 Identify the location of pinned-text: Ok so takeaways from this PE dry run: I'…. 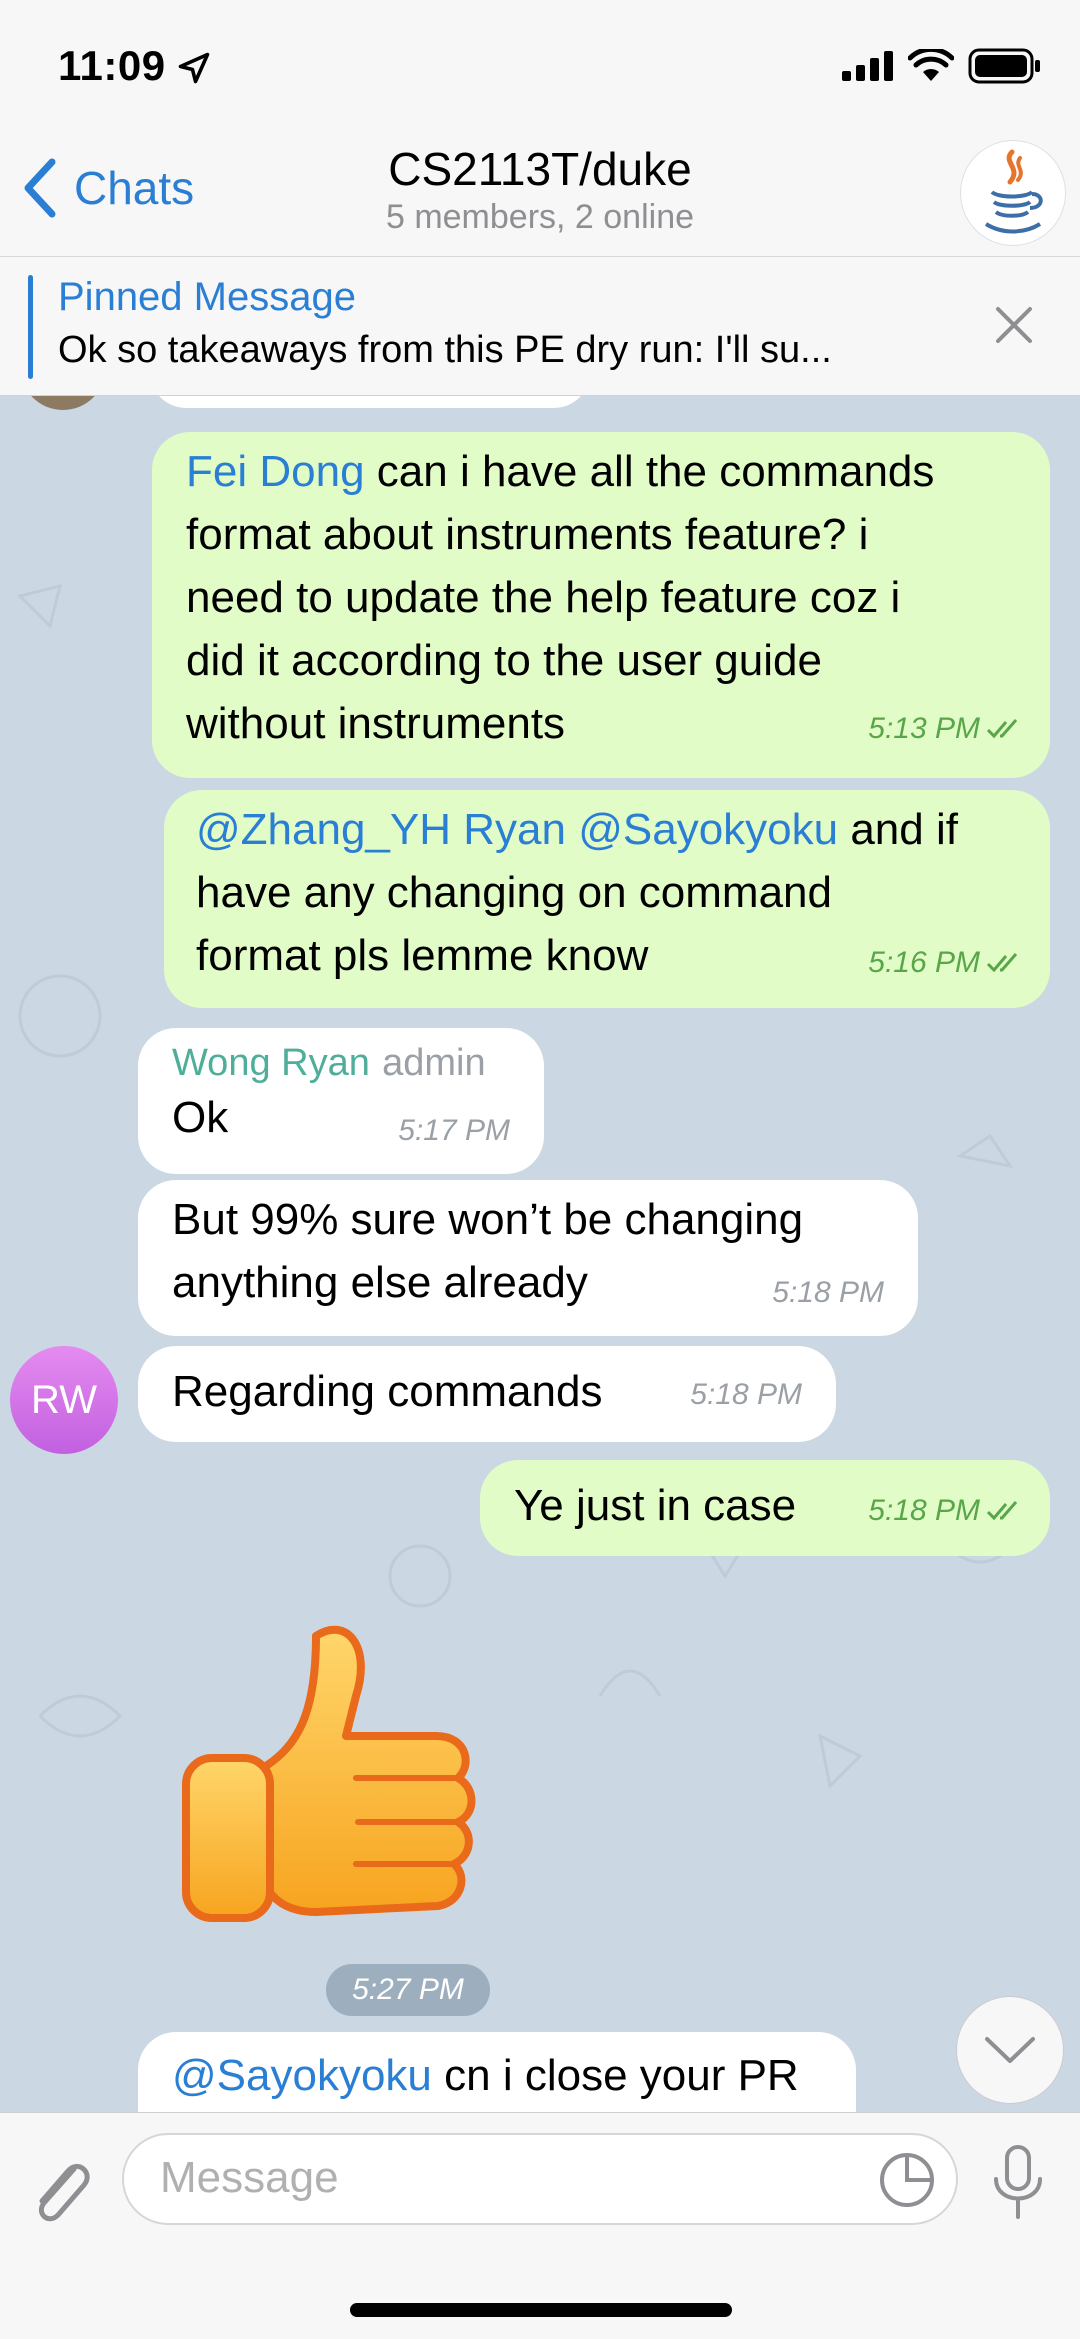
(445, 350).